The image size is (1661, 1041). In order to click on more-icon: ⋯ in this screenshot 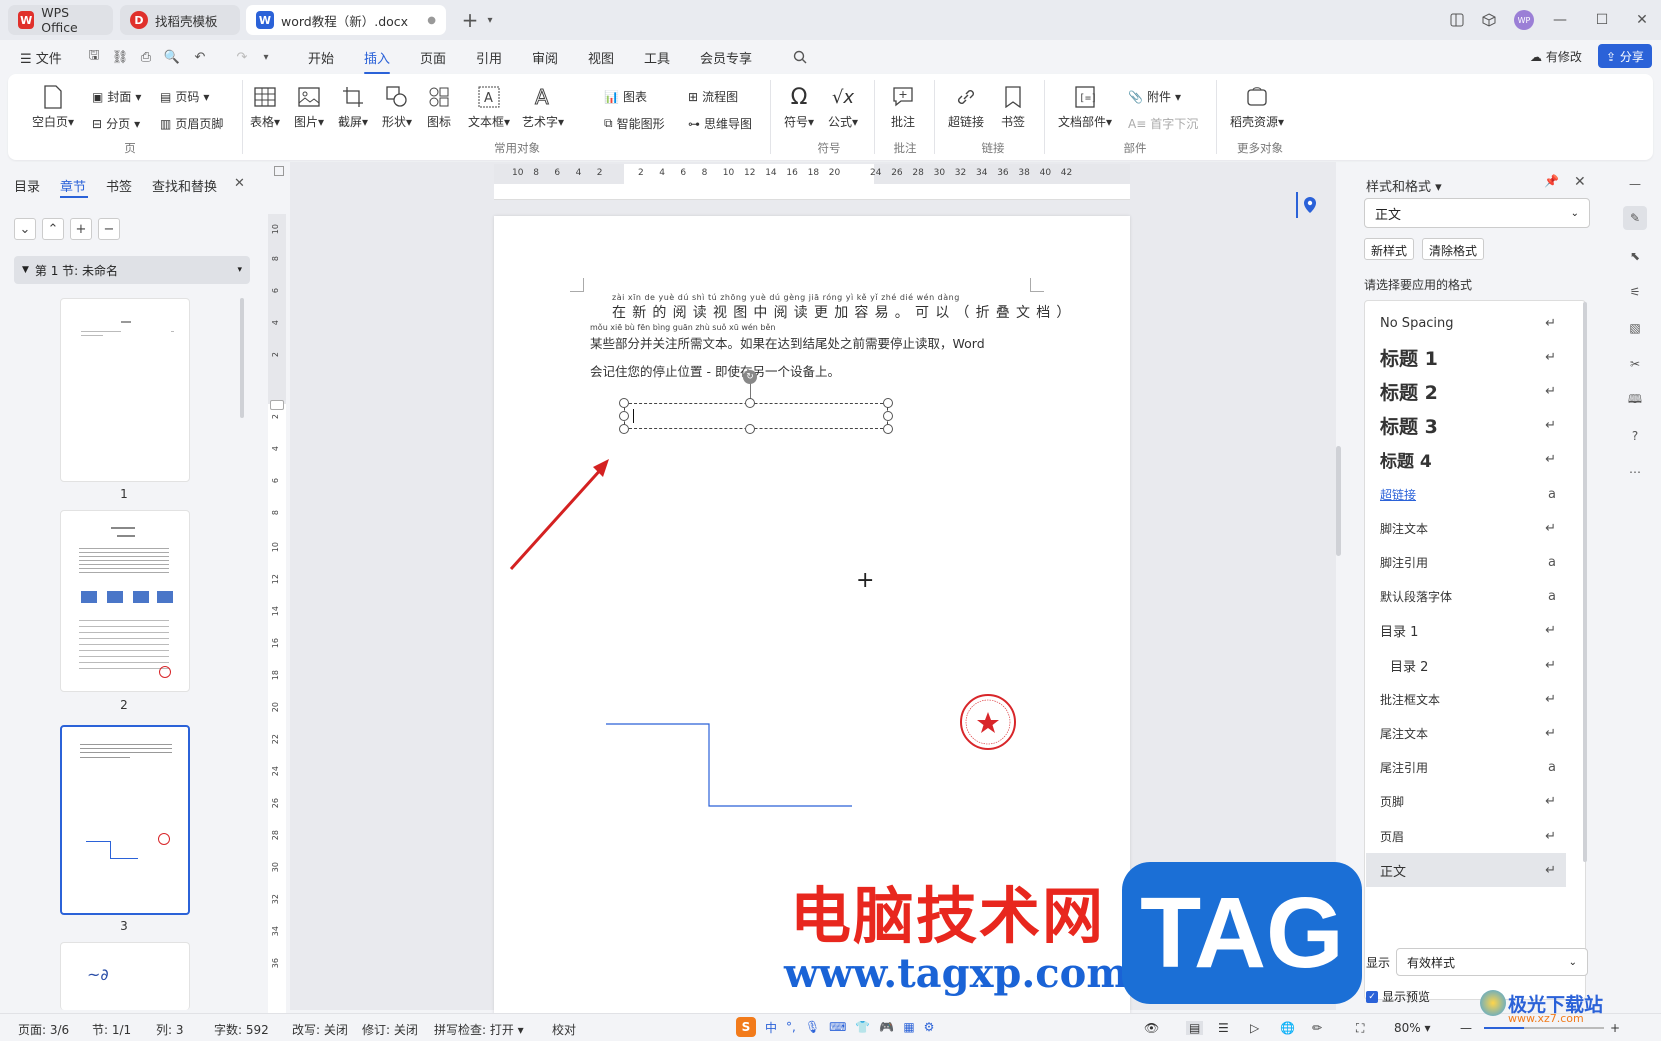, I will do `click(1635, 472)`.